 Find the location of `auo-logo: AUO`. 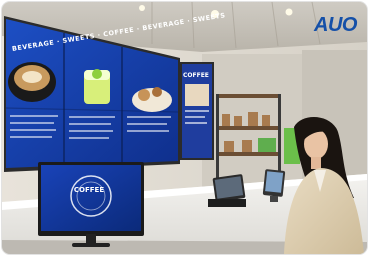

auo-logo: AUO is located at coordinates (335, 25).